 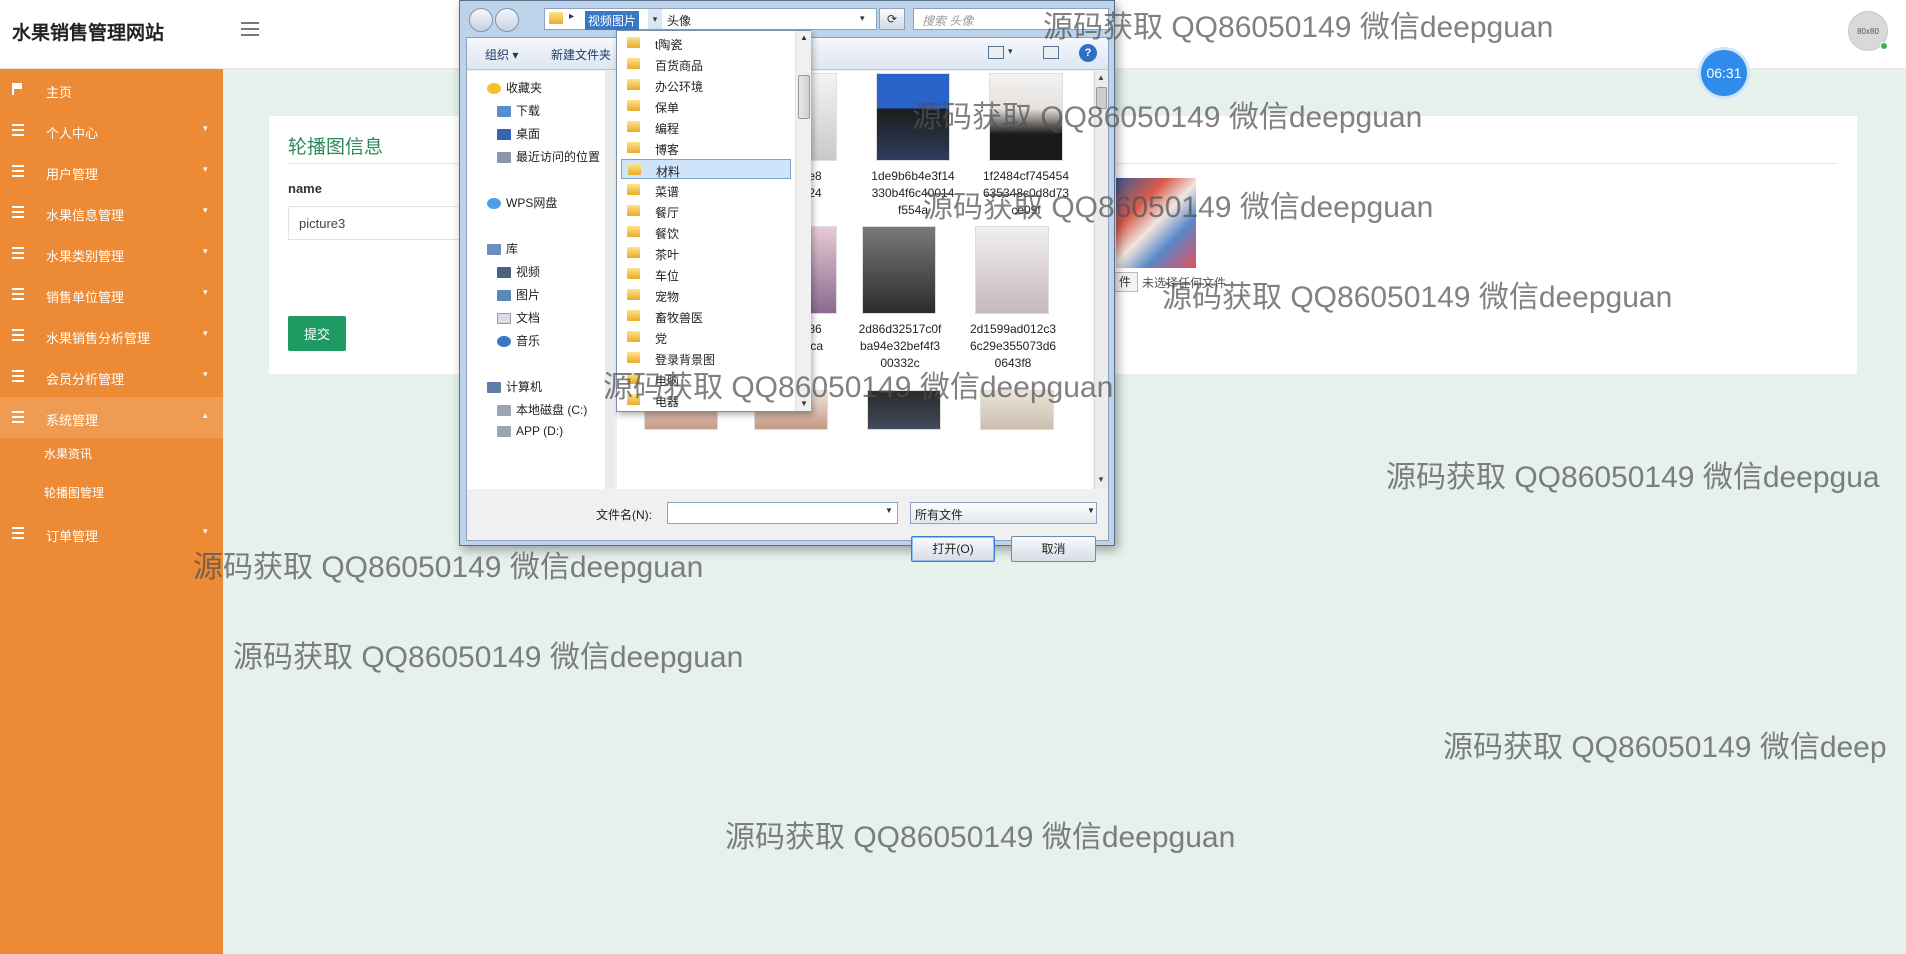 What do you see at coordinates (111, 417) in the screenshot?
I see `sidebar-item-system: 系统管理 ▴` at bounding box center [111, 417].